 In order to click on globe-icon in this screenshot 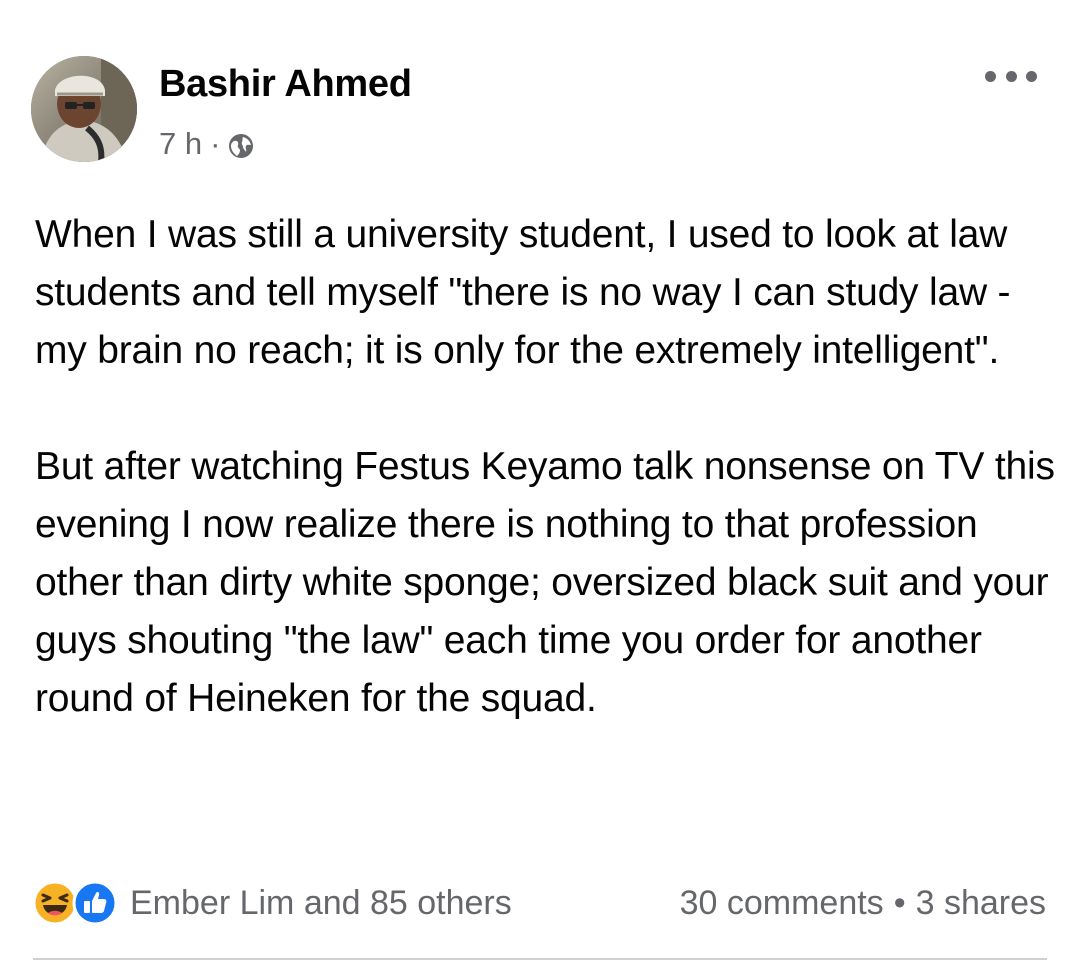, I will do `click(241, 144)`.